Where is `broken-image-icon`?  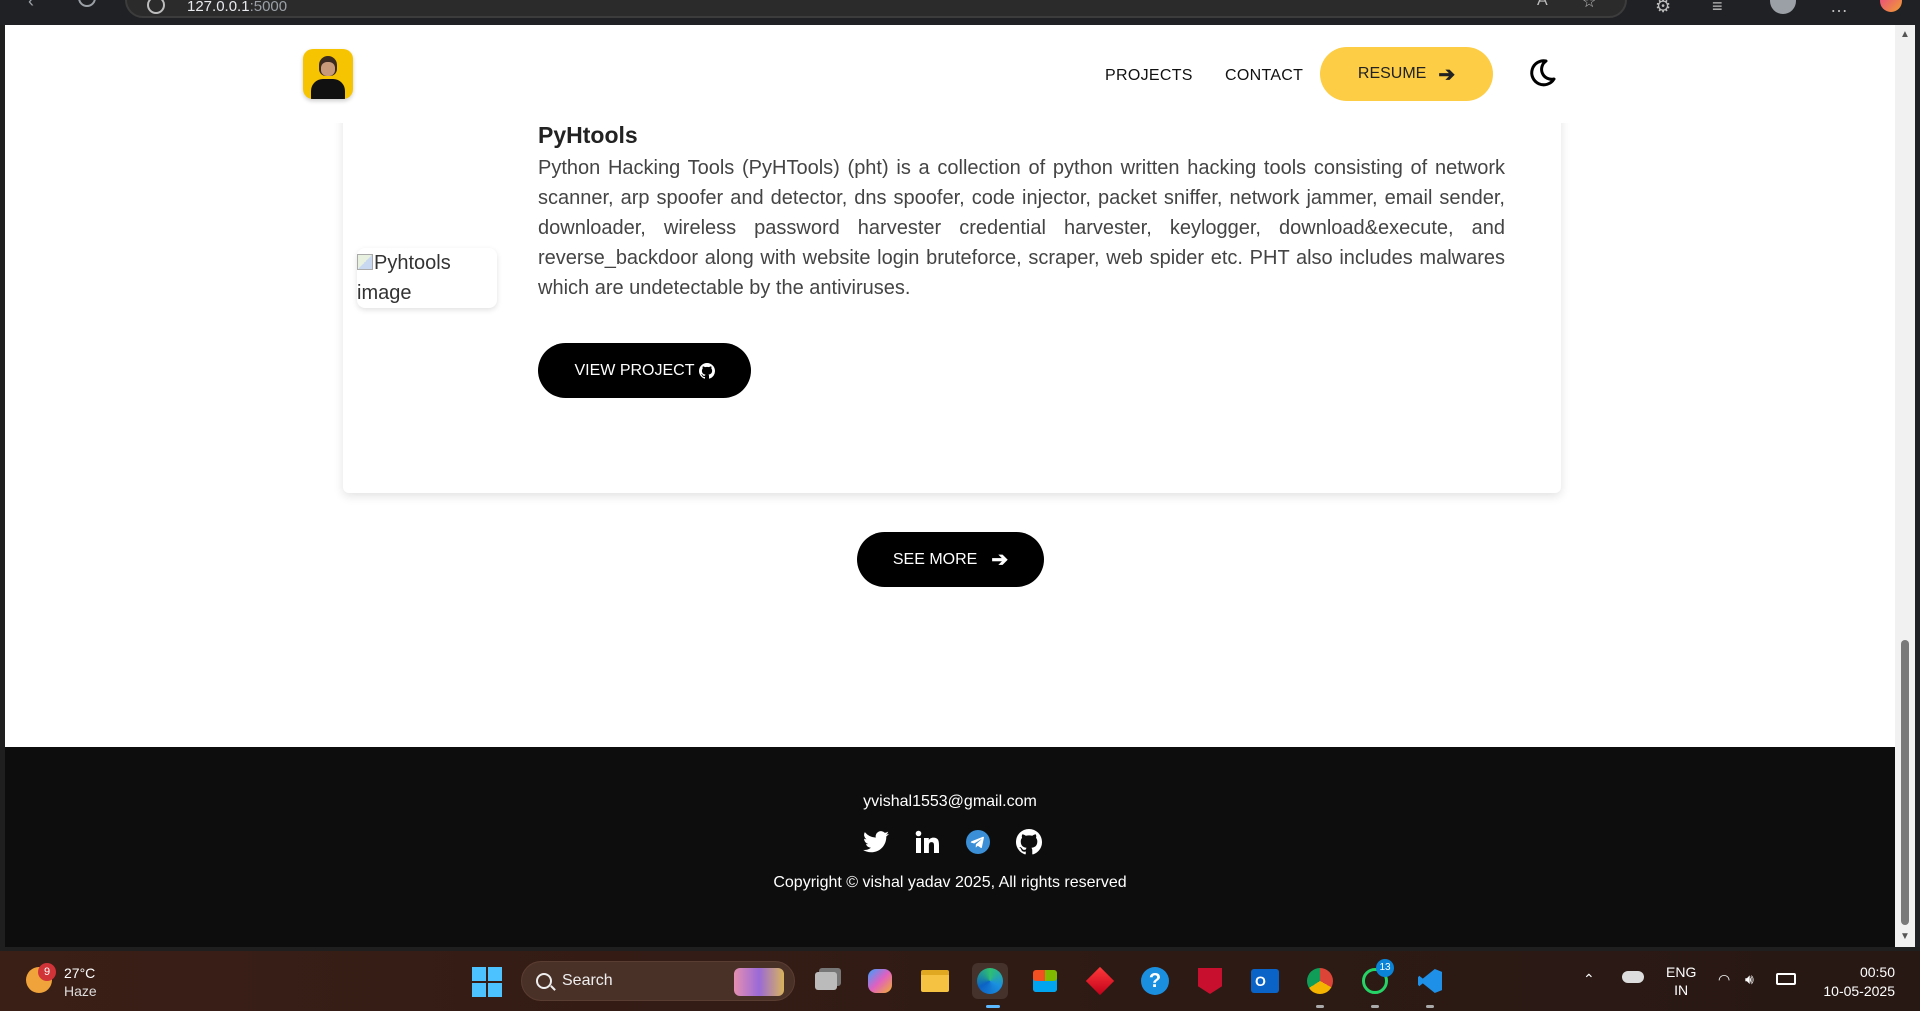 broken-image-icon is located at coordinates (365, 262).